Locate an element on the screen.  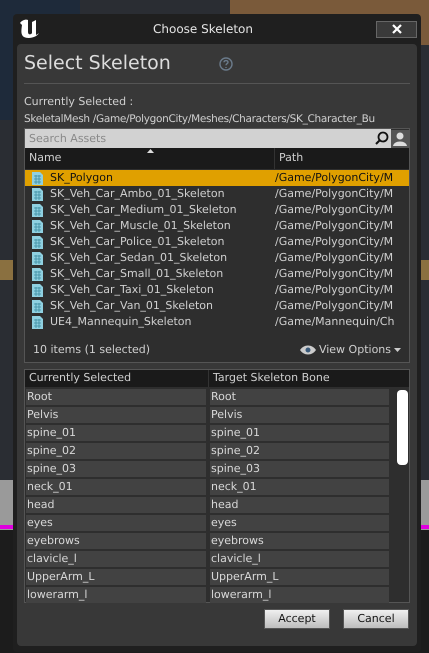
asset-name: SK_Veh_Car_Ambo_01_Skeleton is located at coordinates (137, 194).